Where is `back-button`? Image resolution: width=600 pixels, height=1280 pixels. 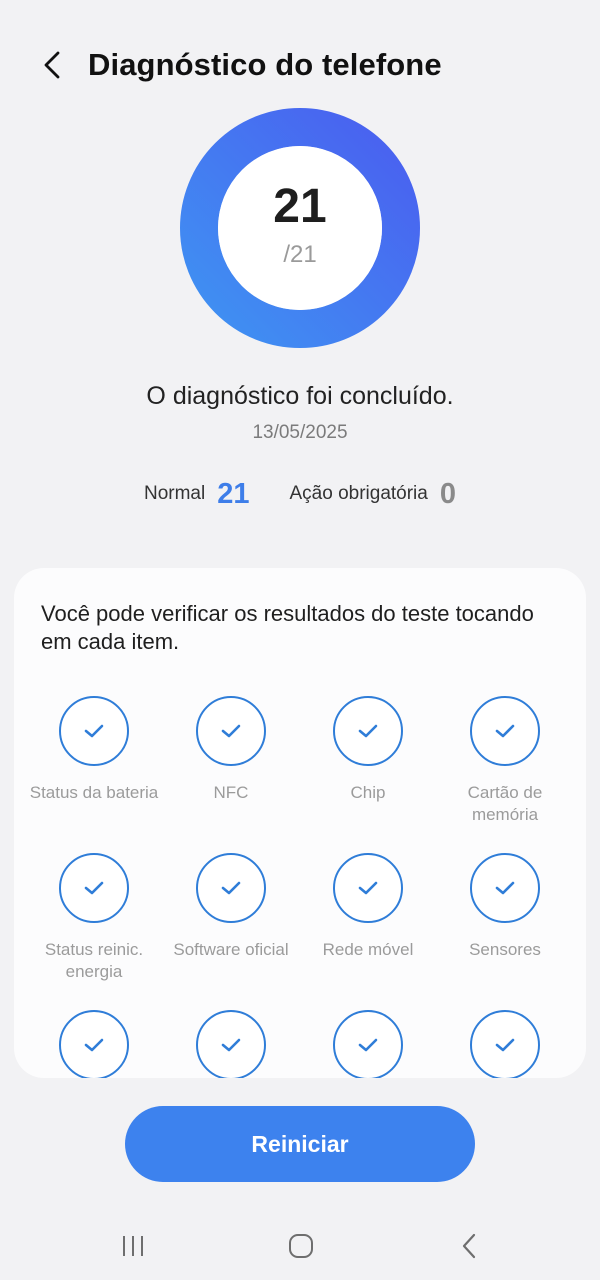 back-button is located at coordinates (52, 65).